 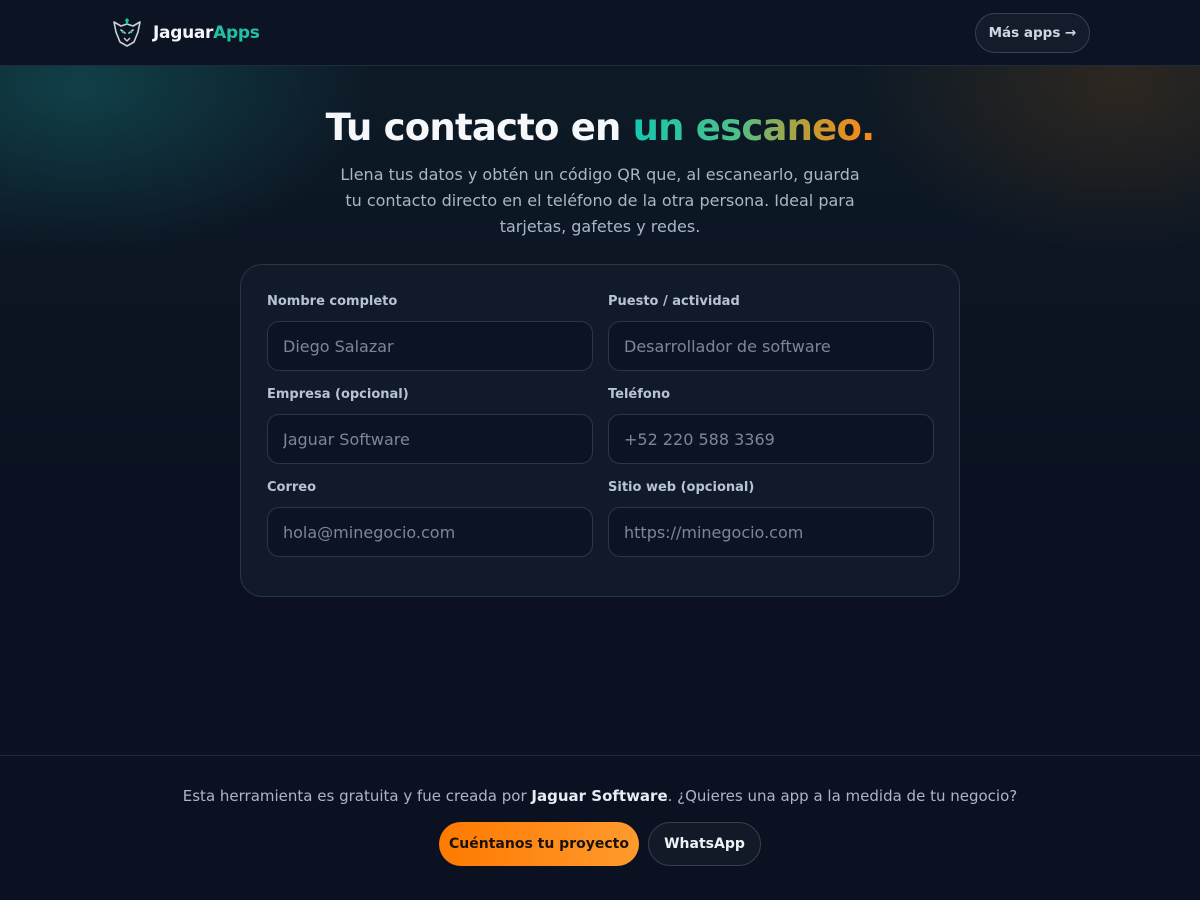 What do you see at coordinates (332, 301) in the screenshot?
I see `field-label: Nombre completo` at bounding box center [332, 301].